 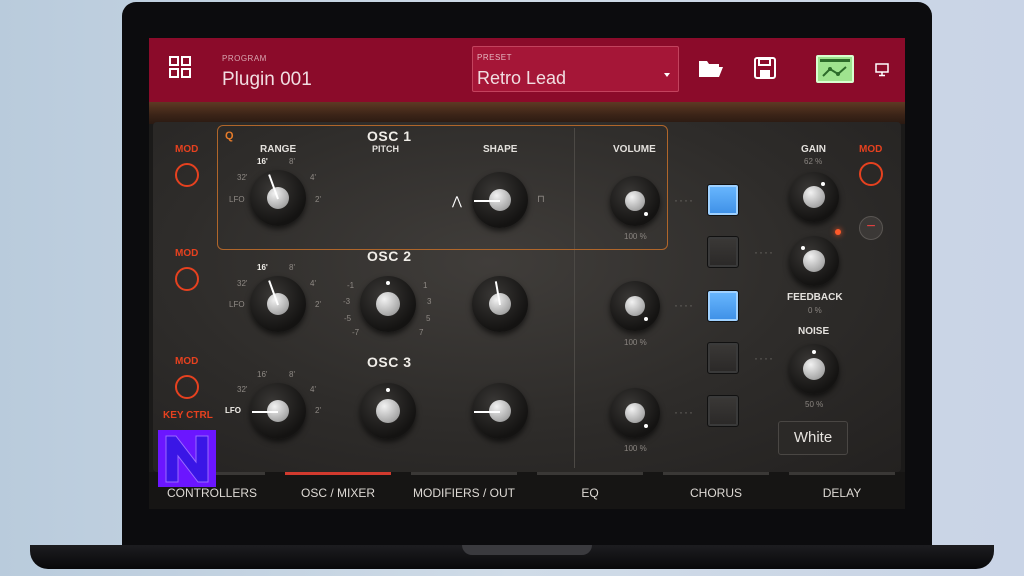 What do you see at coordinates (318, 199) in the screenshot?
I see `range-tick-2: 2'` at bounding box center [318, 199].